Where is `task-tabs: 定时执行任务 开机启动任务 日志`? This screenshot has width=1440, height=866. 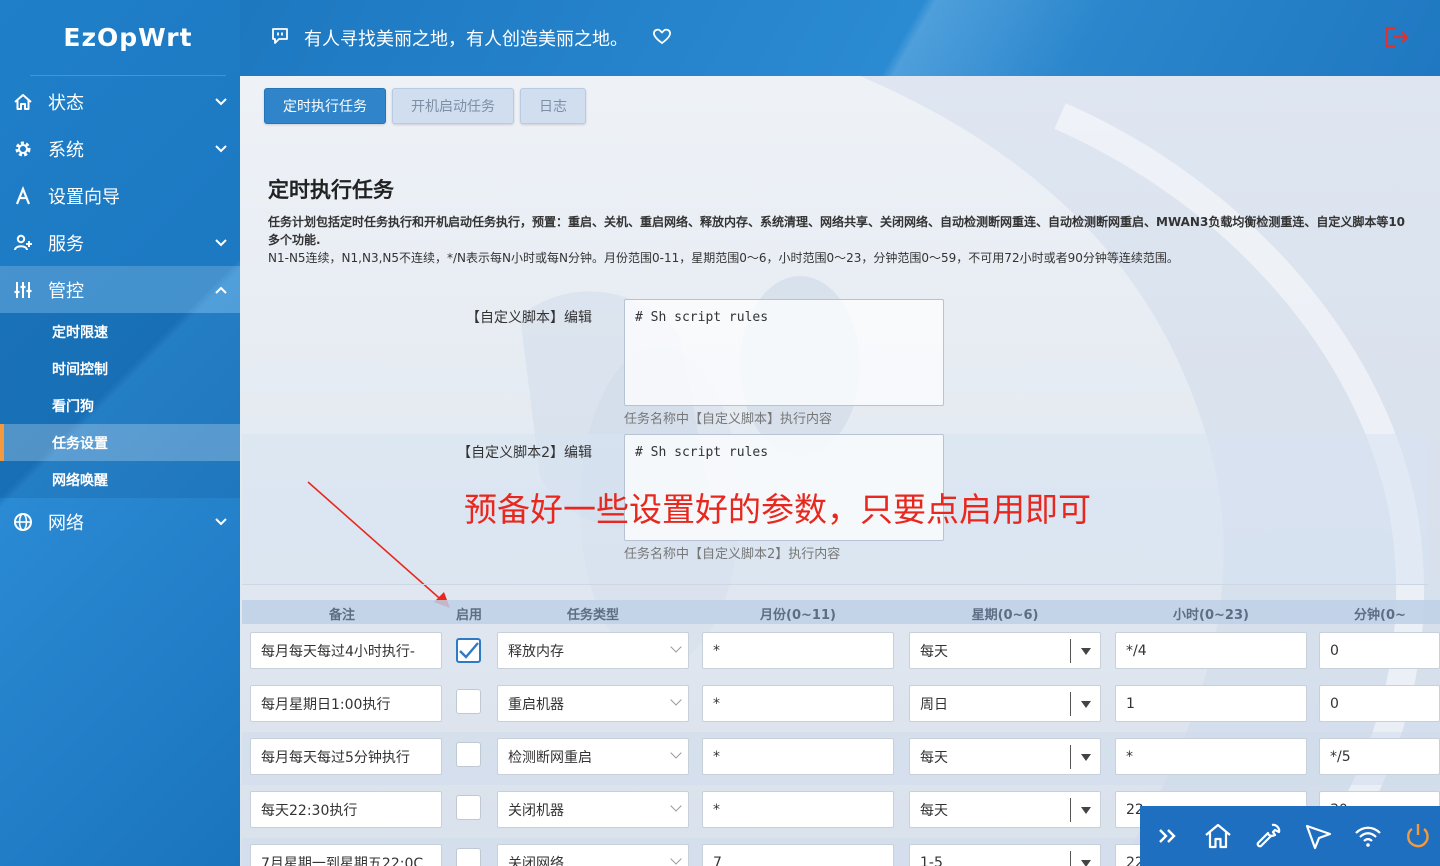
task-tabs: 定时执行任务 开机启动任务 日志 is located at coordinates (425, 106).